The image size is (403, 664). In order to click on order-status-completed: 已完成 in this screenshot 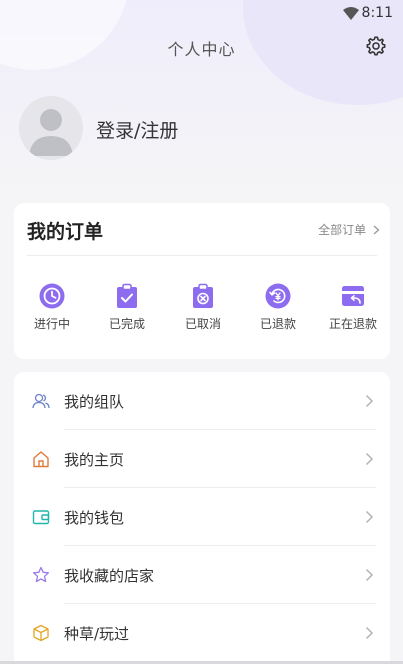, I will do `click(127, 307)`.